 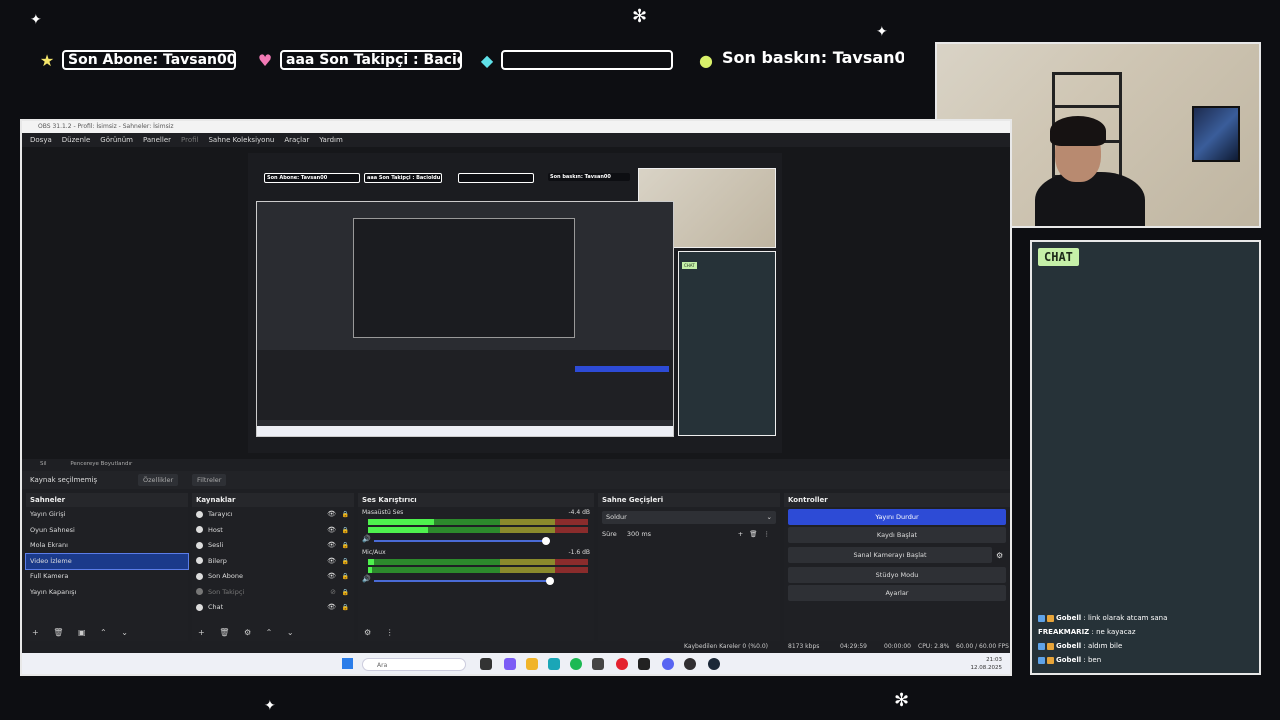 I want to click on scene-transitions-dock: Sahne Geçişleri Soldur ⌄ Süre 300 ms +🗑⋮, so click(x=689, y=567).